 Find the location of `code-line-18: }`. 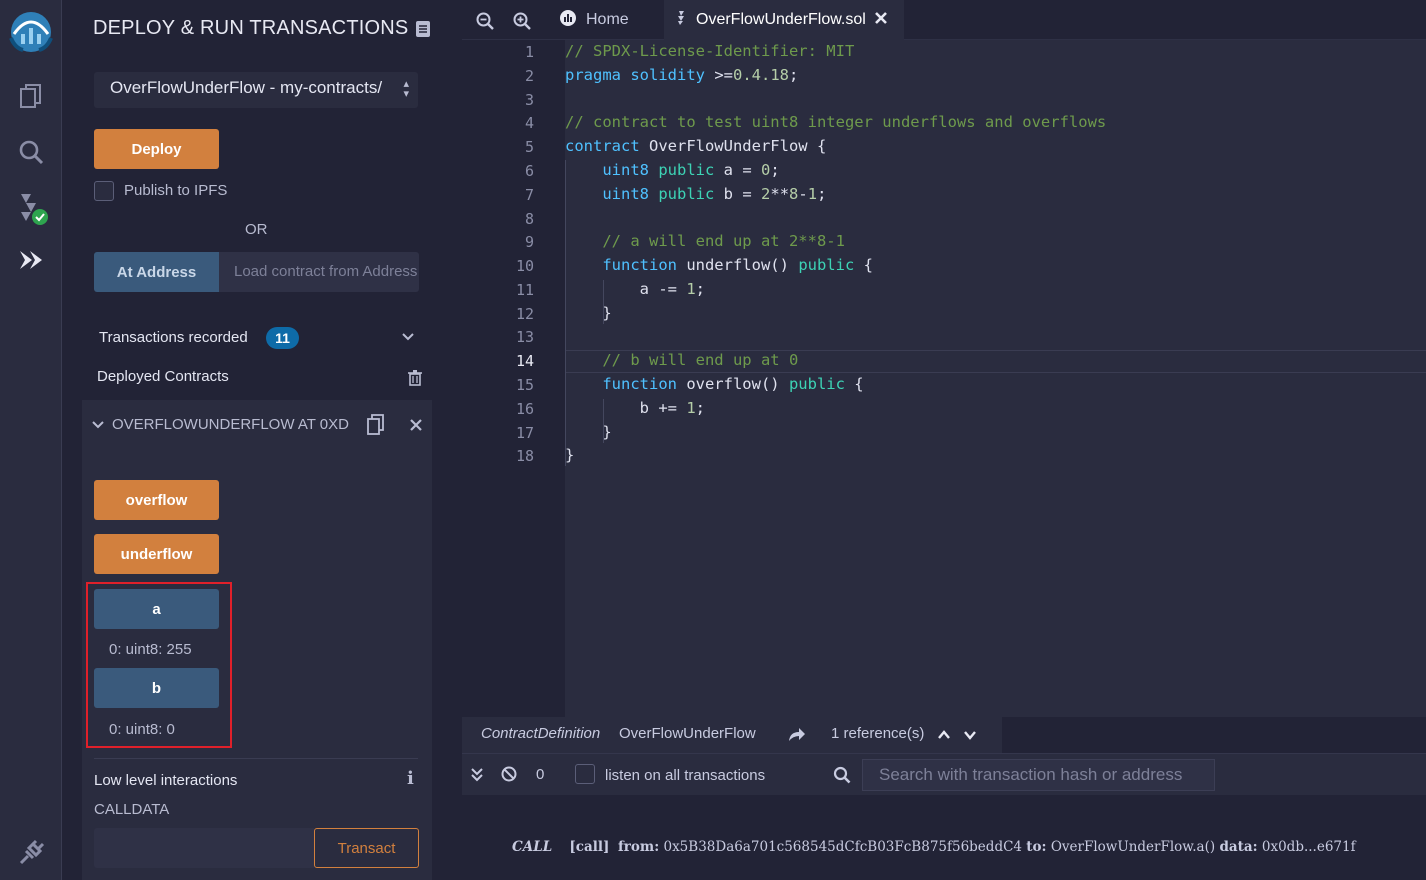

code-line-18: } is located at coordinates (570, 455).